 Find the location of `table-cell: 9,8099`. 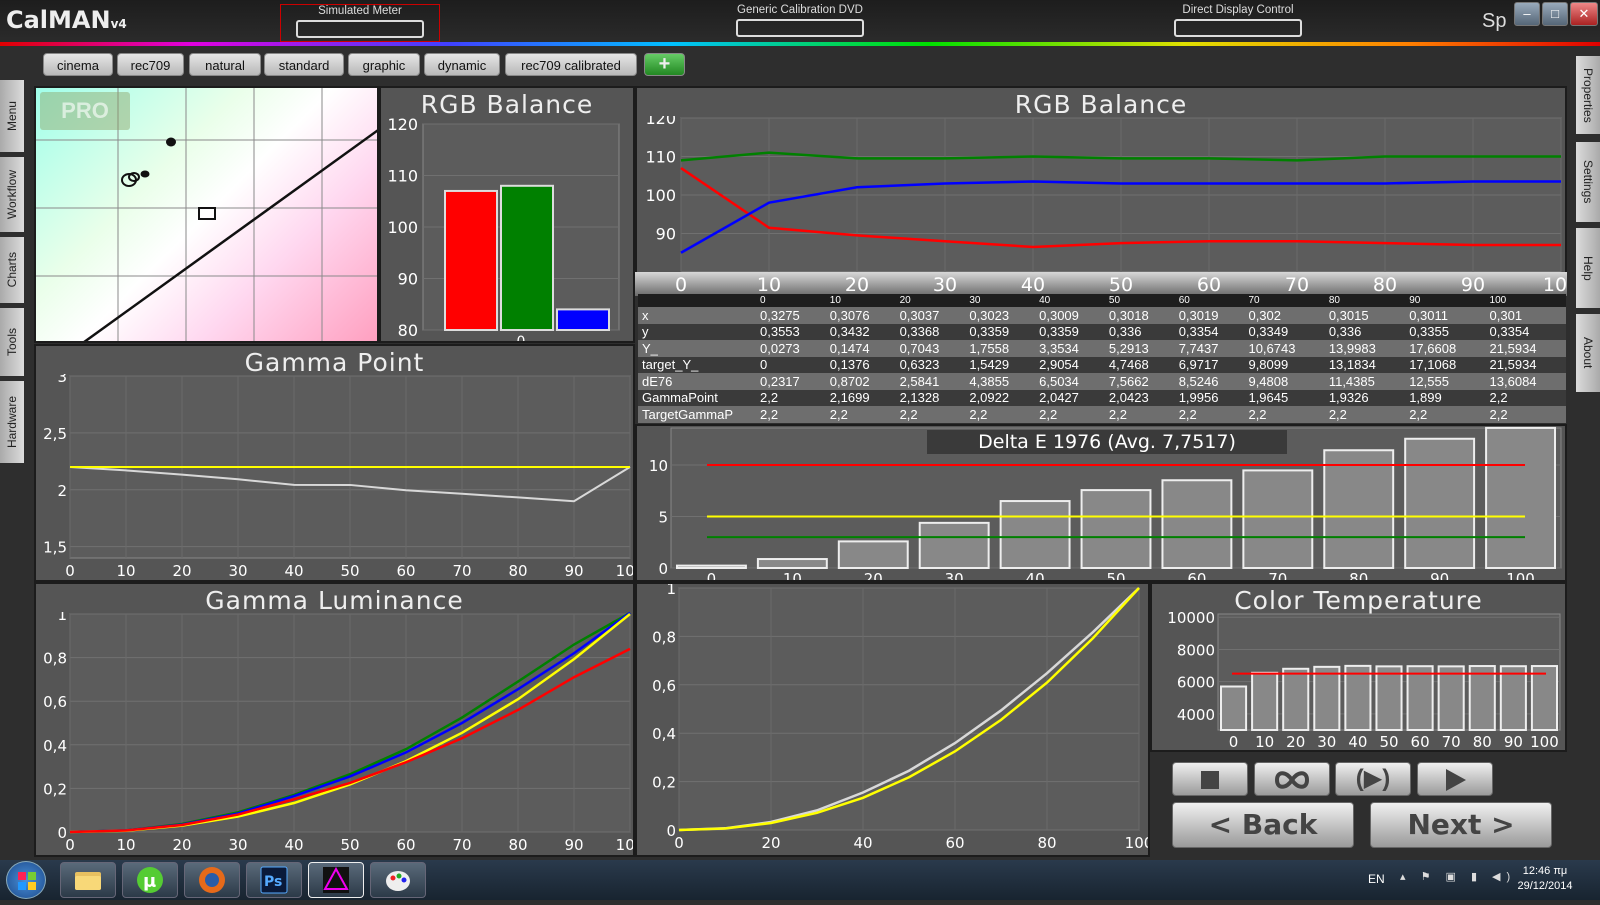

table-cell: 9,8099 is located at coordinates (1284, 364).